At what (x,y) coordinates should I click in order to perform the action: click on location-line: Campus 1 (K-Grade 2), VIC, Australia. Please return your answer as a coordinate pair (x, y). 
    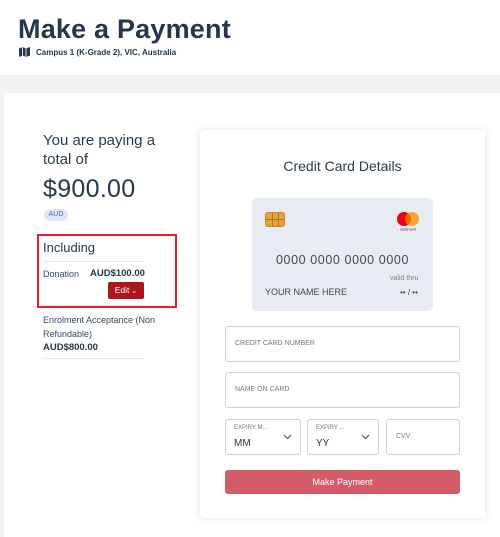
    Looking at the image, I should click on (97, 52).